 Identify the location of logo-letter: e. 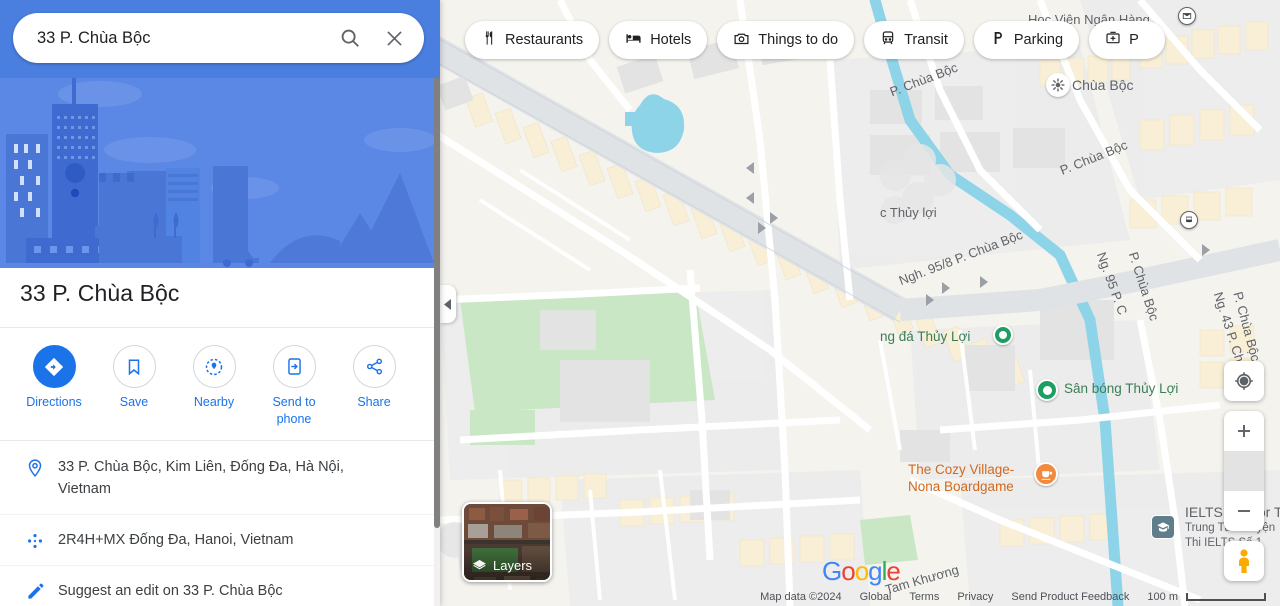
(893, 571).